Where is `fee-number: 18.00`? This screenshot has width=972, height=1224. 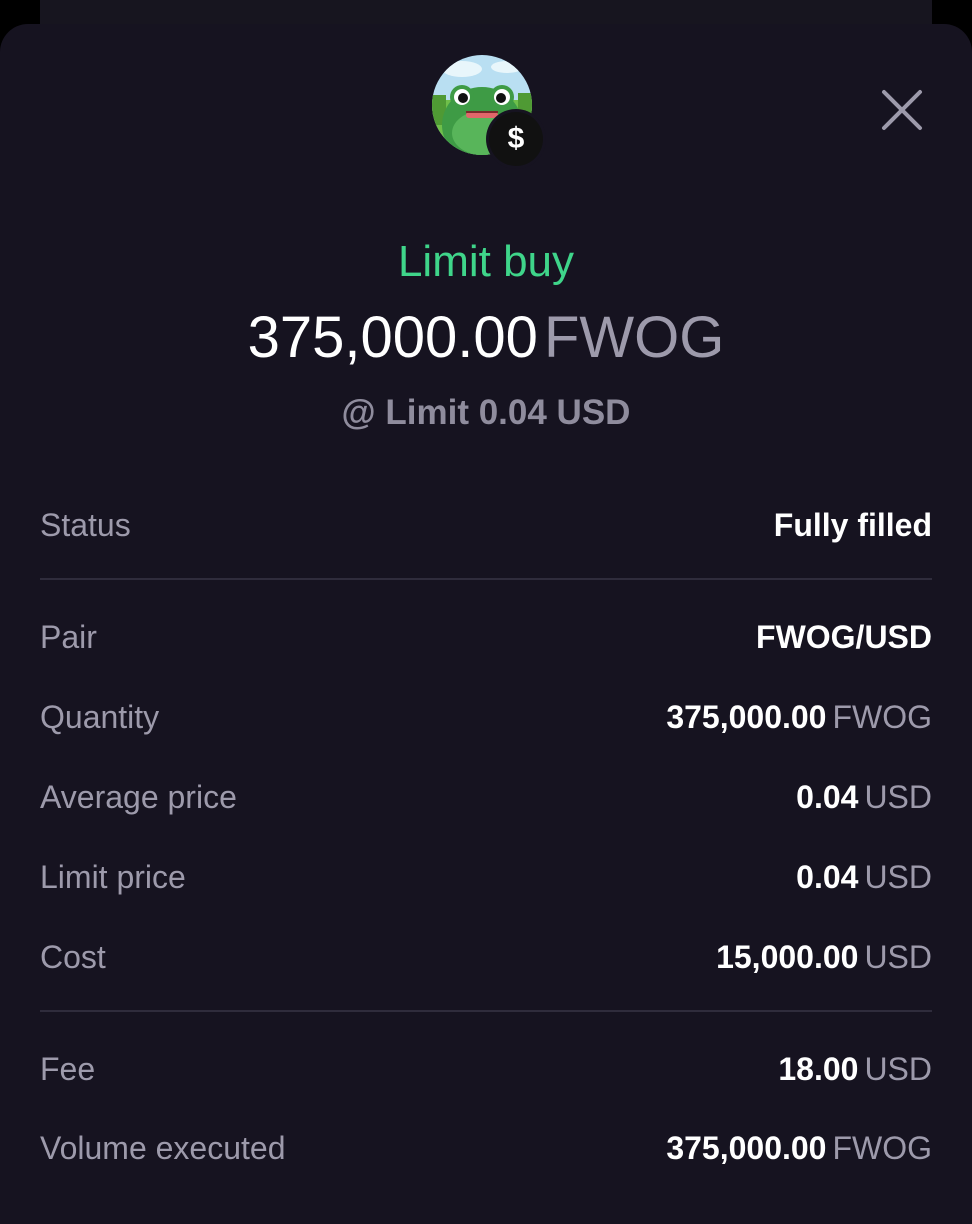 fee-number: 18.00 is located at coordinates (818, 1068).